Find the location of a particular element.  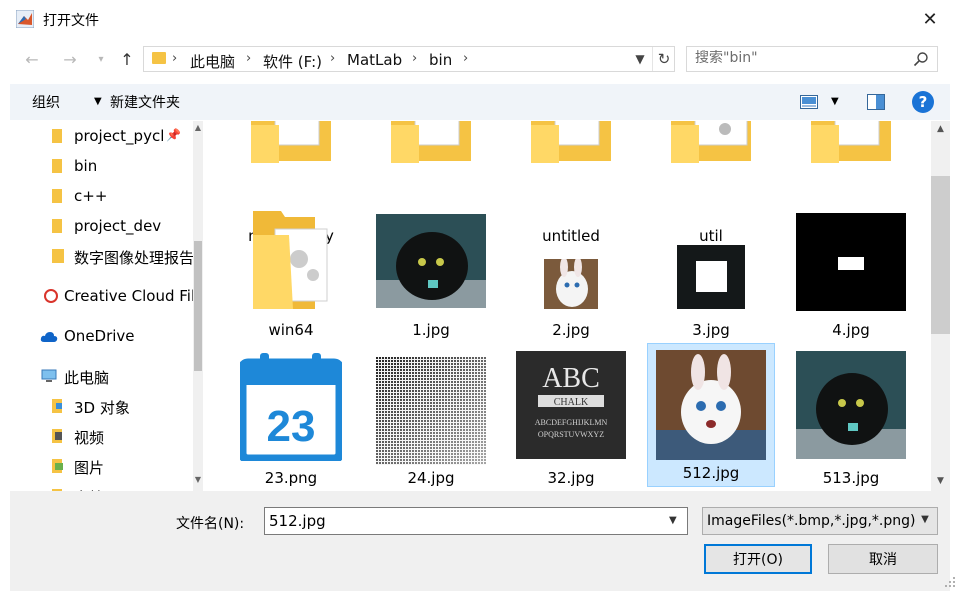

file-name: 3.jpg is located at coordinates (711, 330).